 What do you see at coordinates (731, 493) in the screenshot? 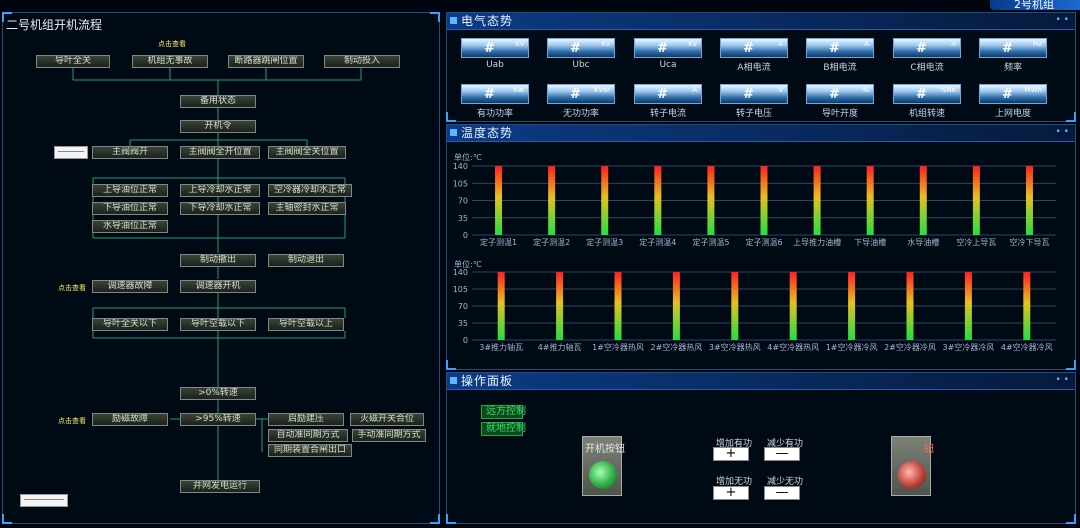
I see `increase-reactive-button: +` at bounding box center [731, 493].